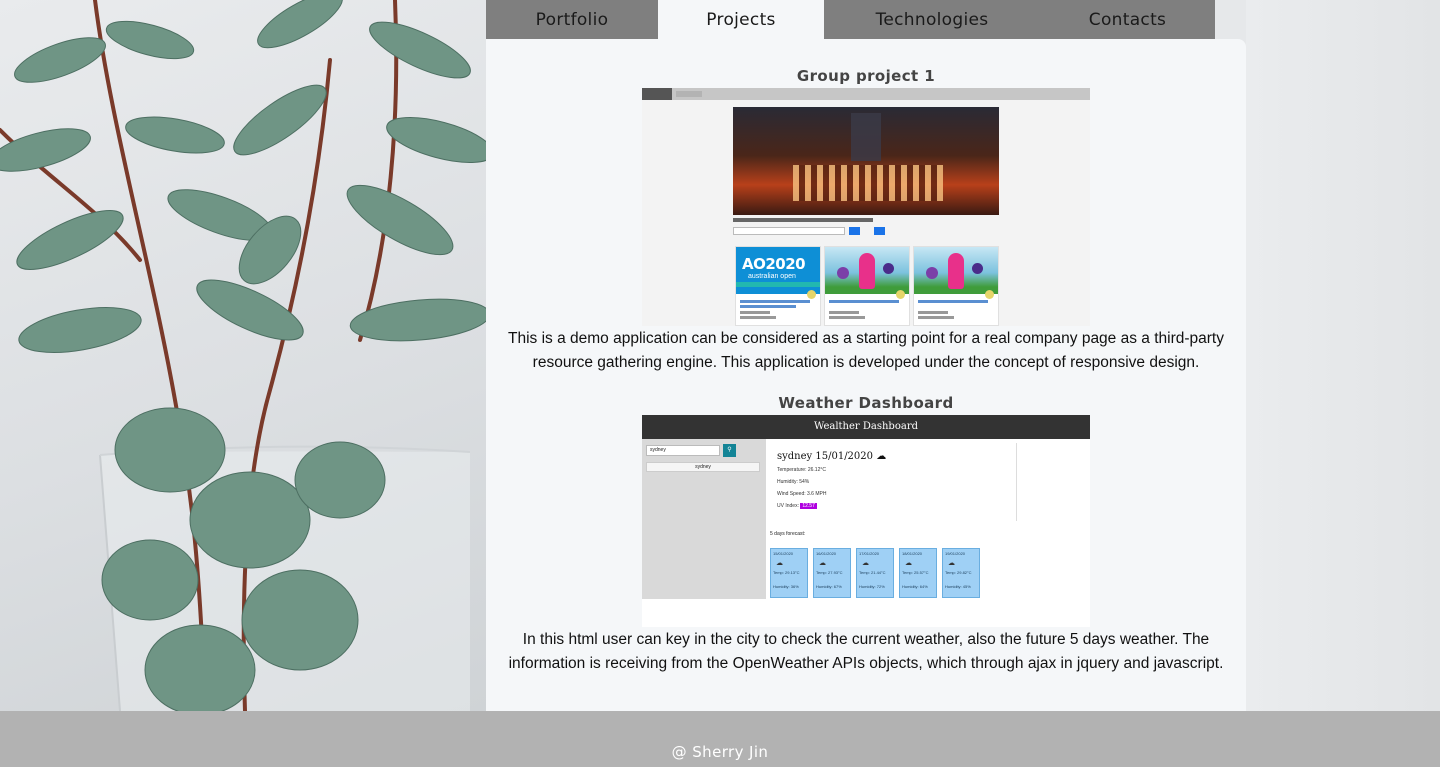 This screenshot has width=1440, height=767. I want to click on ao2020-image: AO2020 australian open, so click(778, 270).